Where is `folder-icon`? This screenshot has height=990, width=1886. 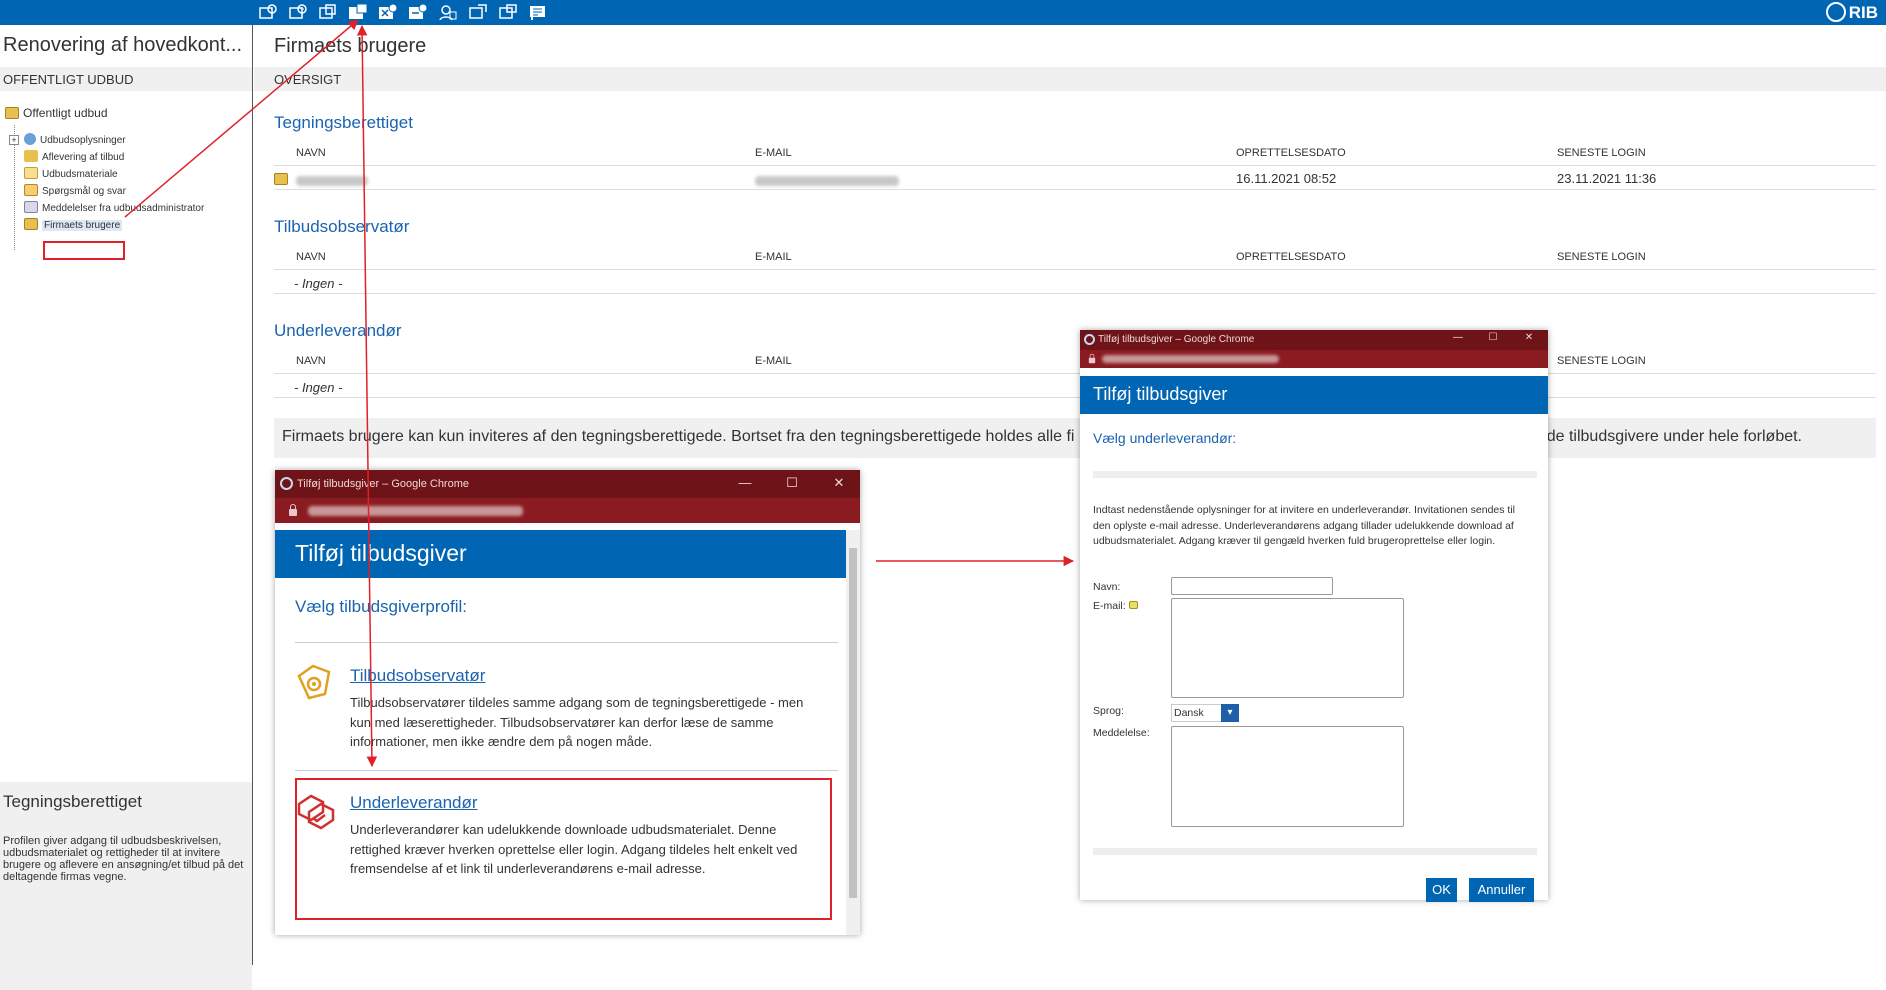 folder-icon is located at coordinates (12, 113).